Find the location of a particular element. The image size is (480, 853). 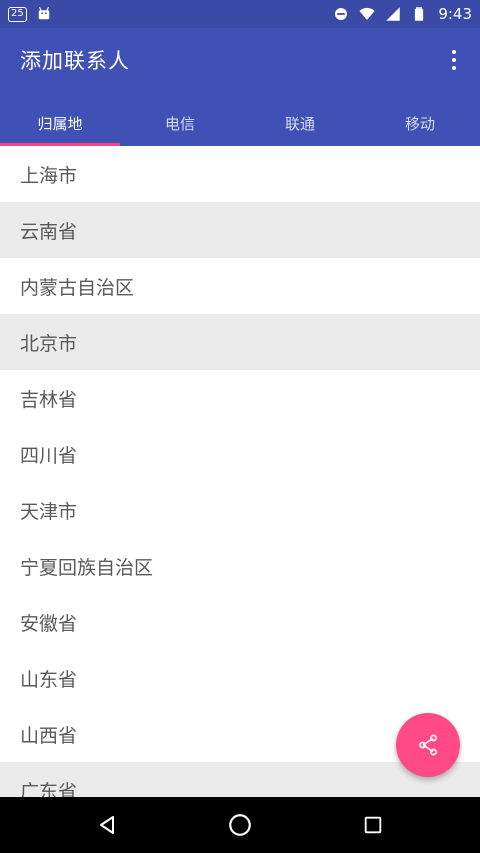

share-button is located at coordinates (428, 745).